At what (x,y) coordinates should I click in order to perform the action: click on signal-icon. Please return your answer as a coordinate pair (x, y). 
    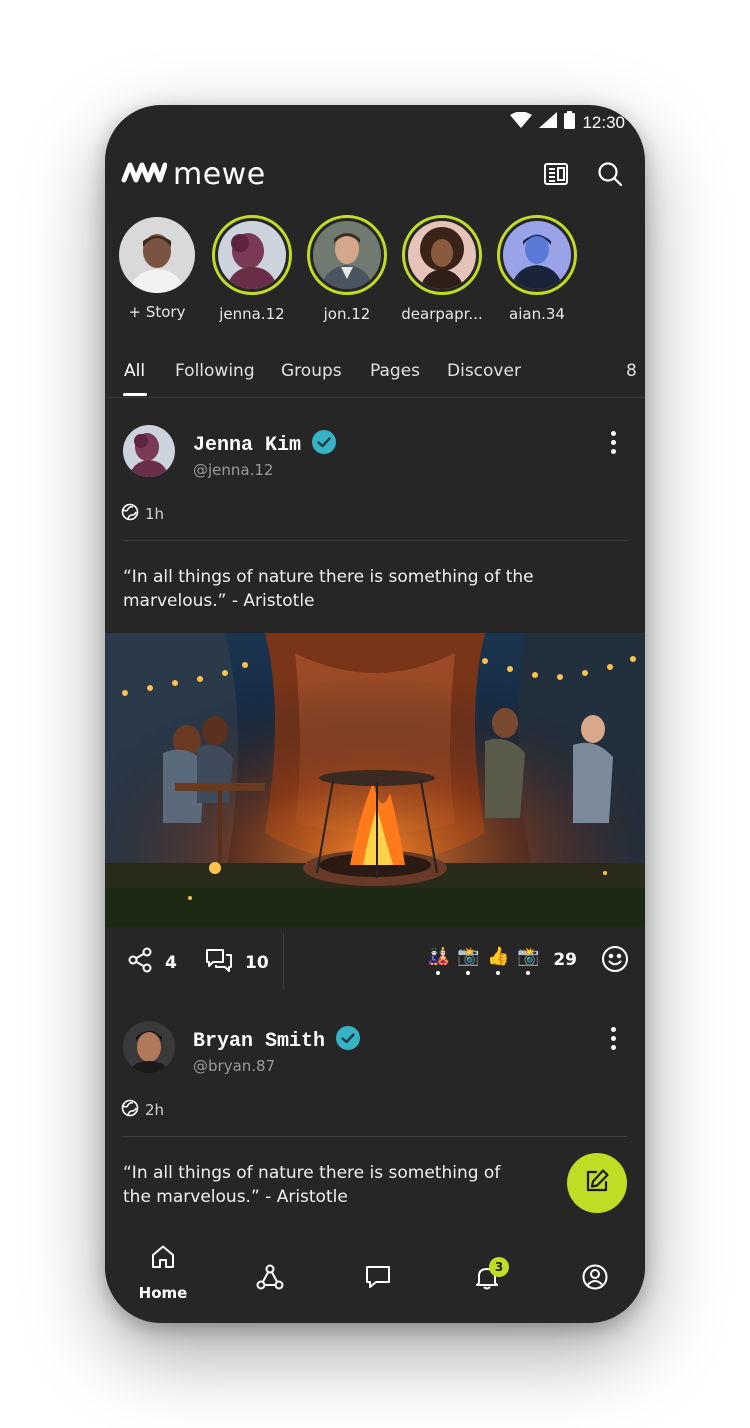
    Looking at the image, I should click on (548, 122).